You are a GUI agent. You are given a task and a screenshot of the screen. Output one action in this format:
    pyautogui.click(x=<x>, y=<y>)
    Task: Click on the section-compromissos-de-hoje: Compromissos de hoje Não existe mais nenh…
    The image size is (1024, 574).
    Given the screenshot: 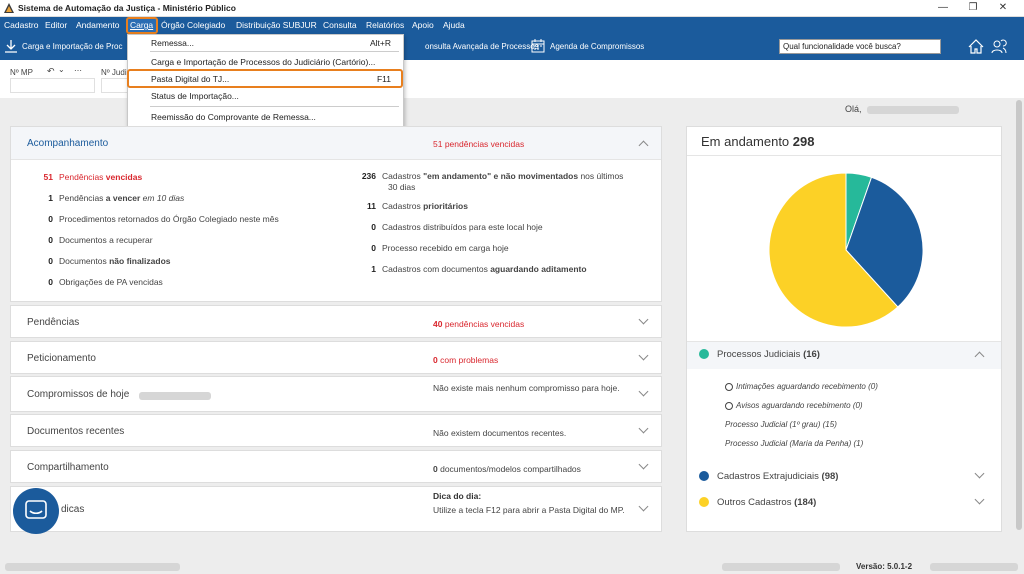 What is the action you would take?
    pyautogui.click(x=336, y=394)
    